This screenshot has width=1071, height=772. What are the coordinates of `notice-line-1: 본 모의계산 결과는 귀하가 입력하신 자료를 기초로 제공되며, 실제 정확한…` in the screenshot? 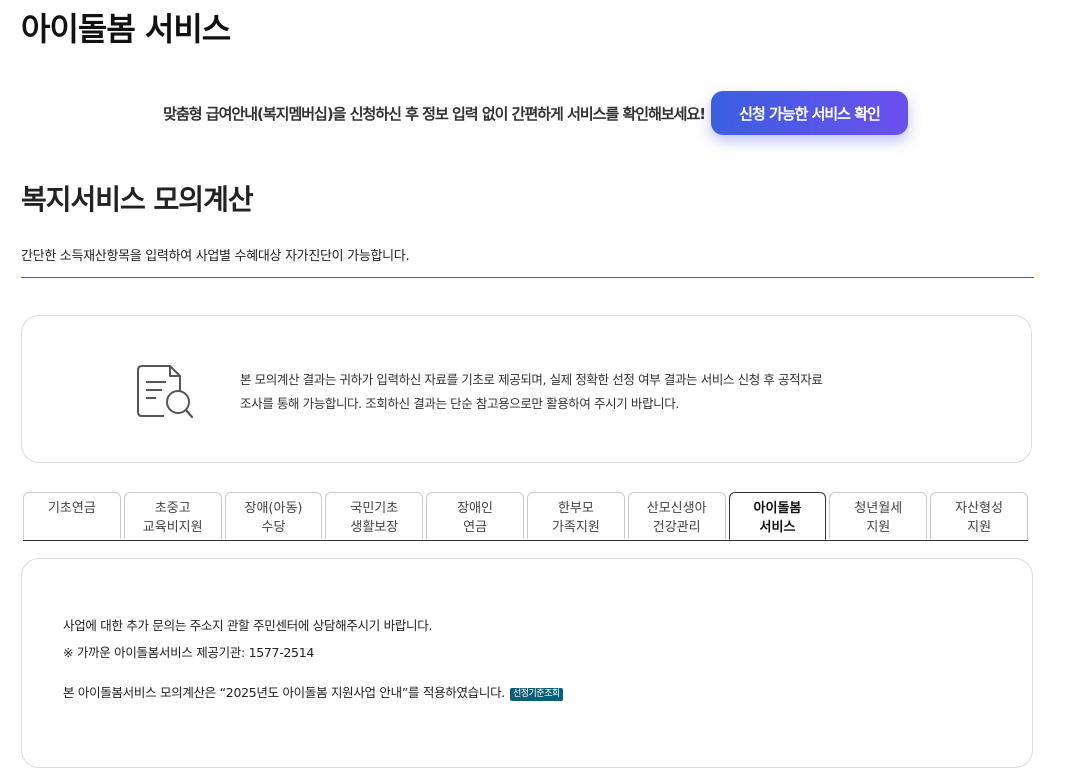 It's located at (531, 379).